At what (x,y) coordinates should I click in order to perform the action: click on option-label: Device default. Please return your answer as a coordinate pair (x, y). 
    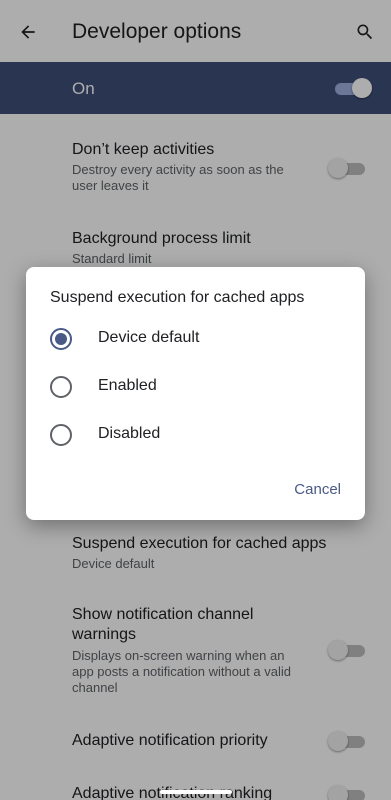
    Looking at the image, I should click on (149, 337).